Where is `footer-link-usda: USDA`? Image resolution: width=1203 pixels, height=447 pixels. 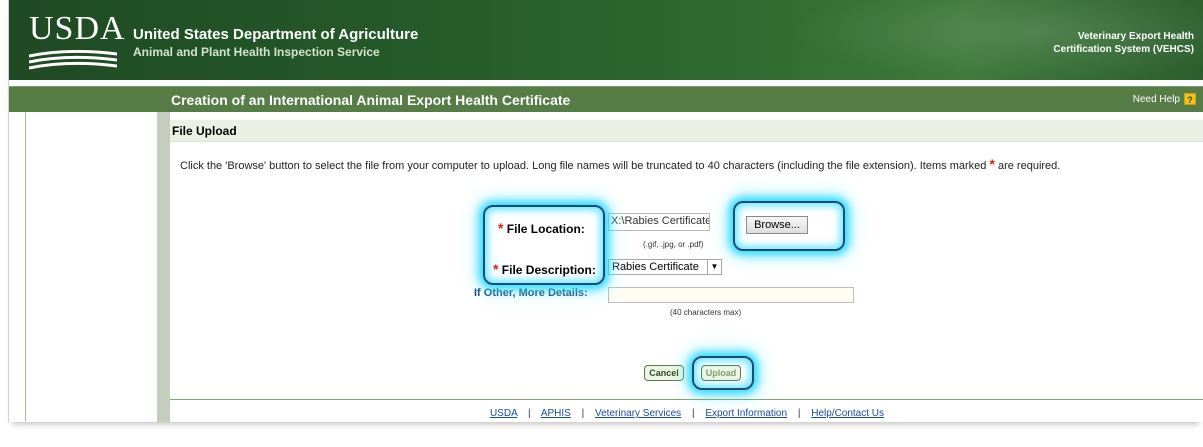
footer-link-usda: USDA is located at coordinates (503, 413).